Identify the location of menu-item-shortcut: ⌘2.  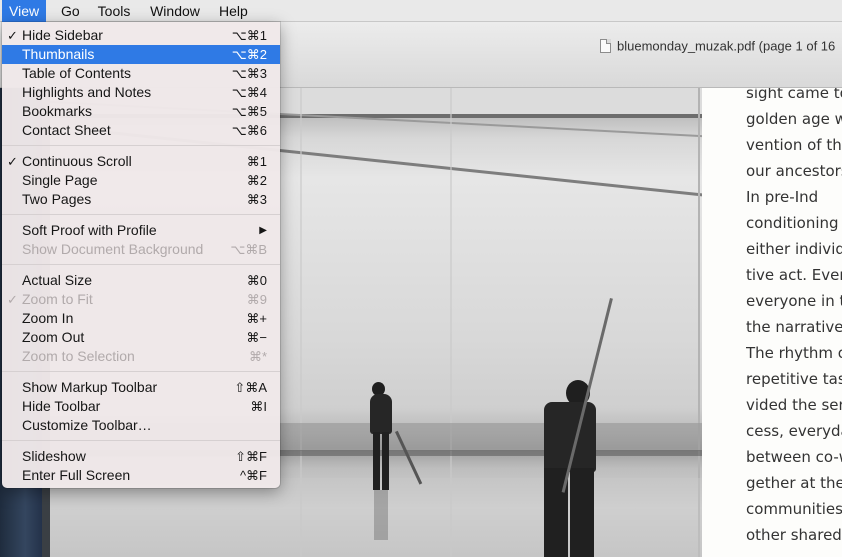
(256, 180).